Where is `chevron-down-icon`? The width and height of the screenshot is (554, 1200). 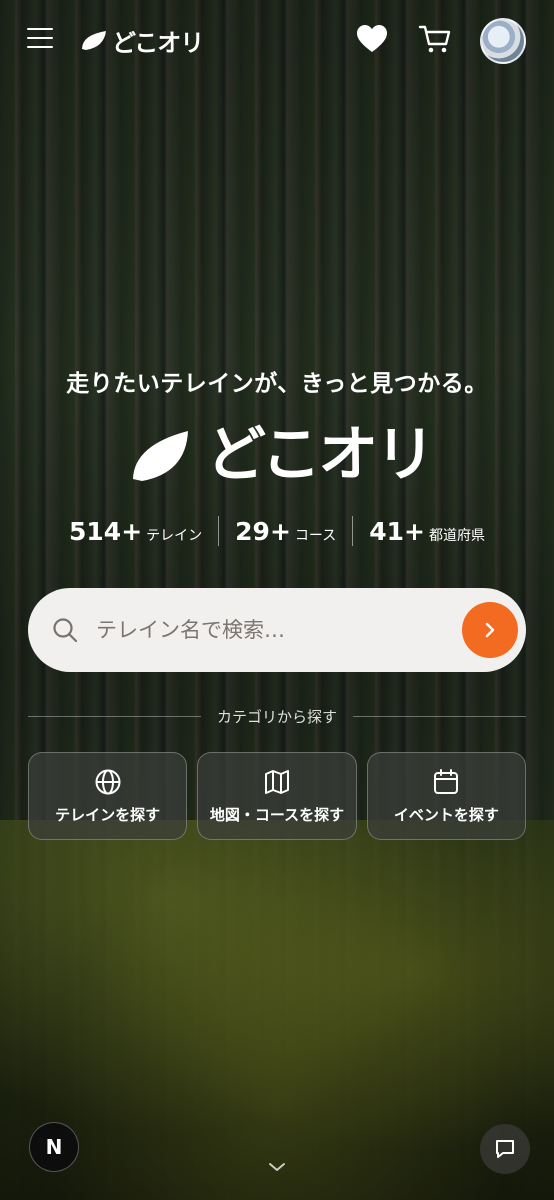
chevron-down-icon is located at coordinates (277, 1167).